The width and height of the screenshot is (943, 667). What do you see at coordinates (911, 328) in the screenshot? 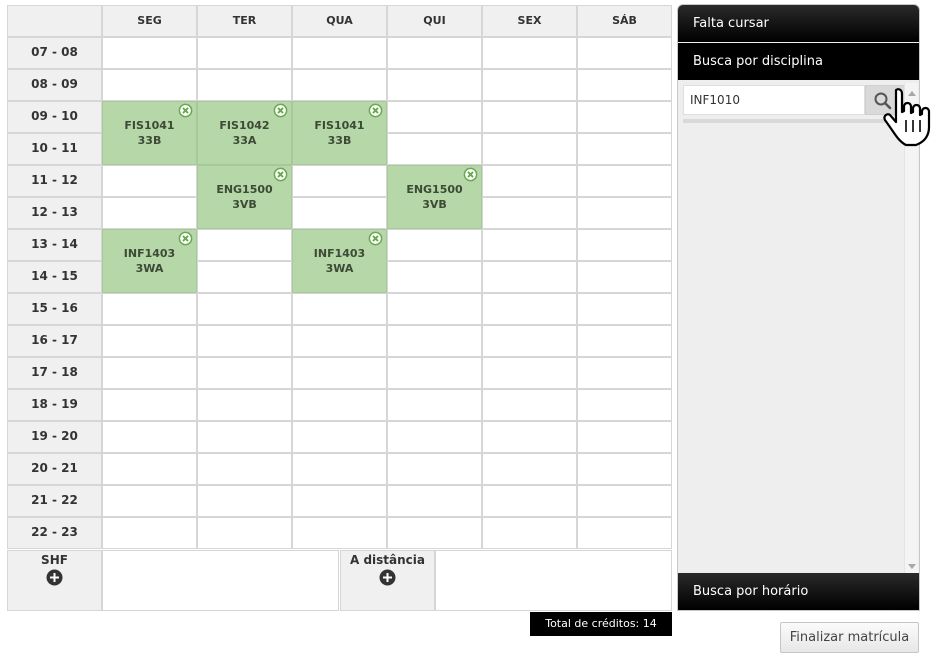
I see `results-scrollbar` at bounding box center [911, 328].